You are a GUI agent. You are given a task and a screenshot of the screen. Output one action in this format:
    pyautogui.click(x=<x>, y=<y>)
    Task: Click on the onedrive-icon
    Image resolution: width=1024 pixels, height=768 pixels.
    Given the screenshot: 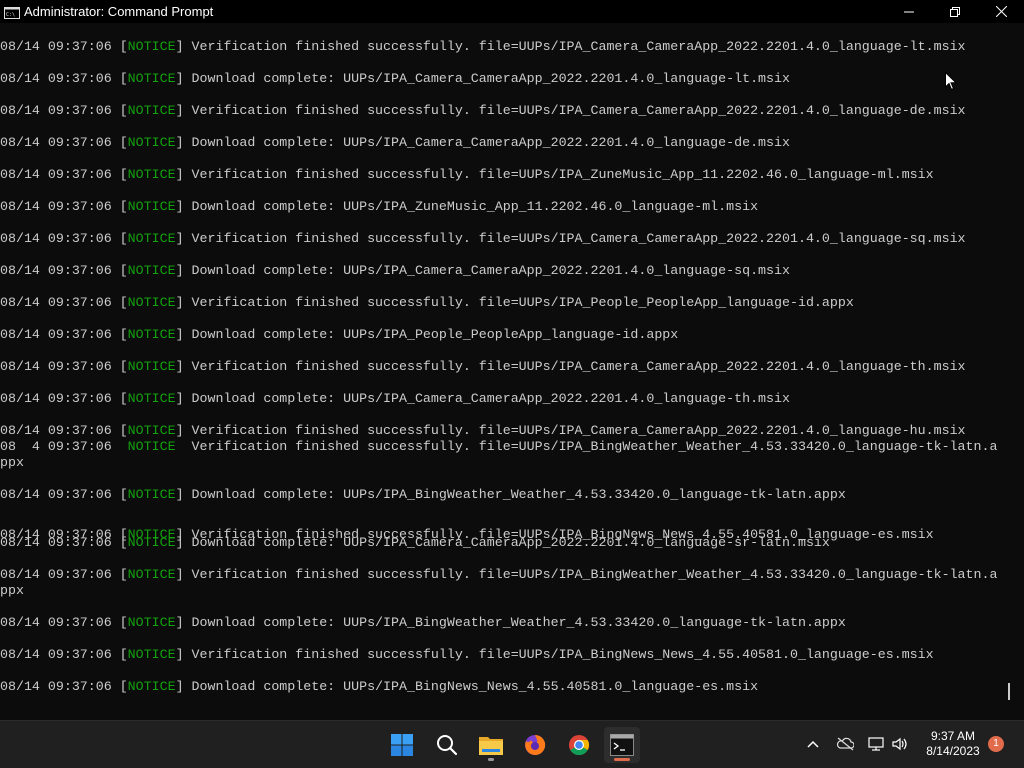 What is the action you would take?
    pyautogui.click(x=845, y=744)
    